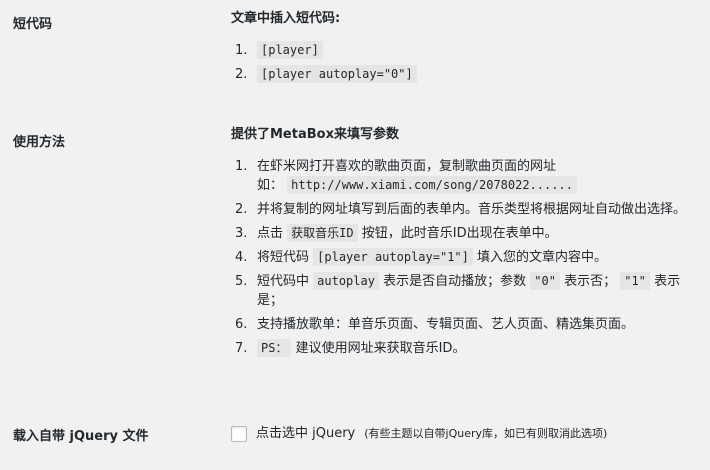  What do you see at coordinates (33, 24) in the screenshot?
I see `shortcode-label: 短代码` at bounding box center [33, 24].